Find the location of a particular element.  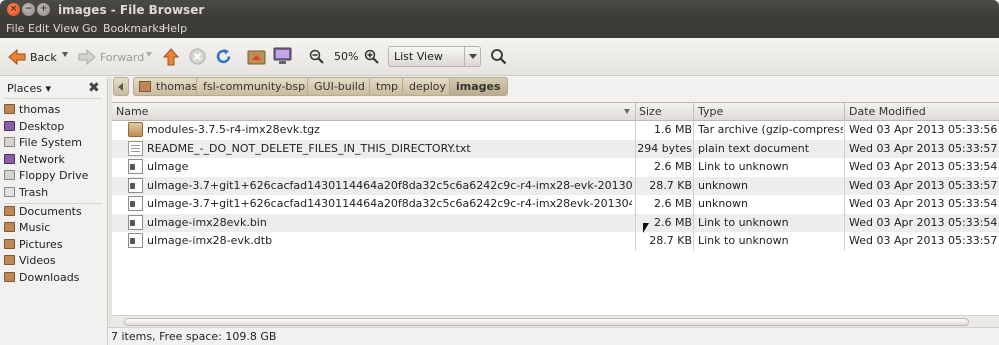

minimize-window-button: − is located at coordinates (28, 9).